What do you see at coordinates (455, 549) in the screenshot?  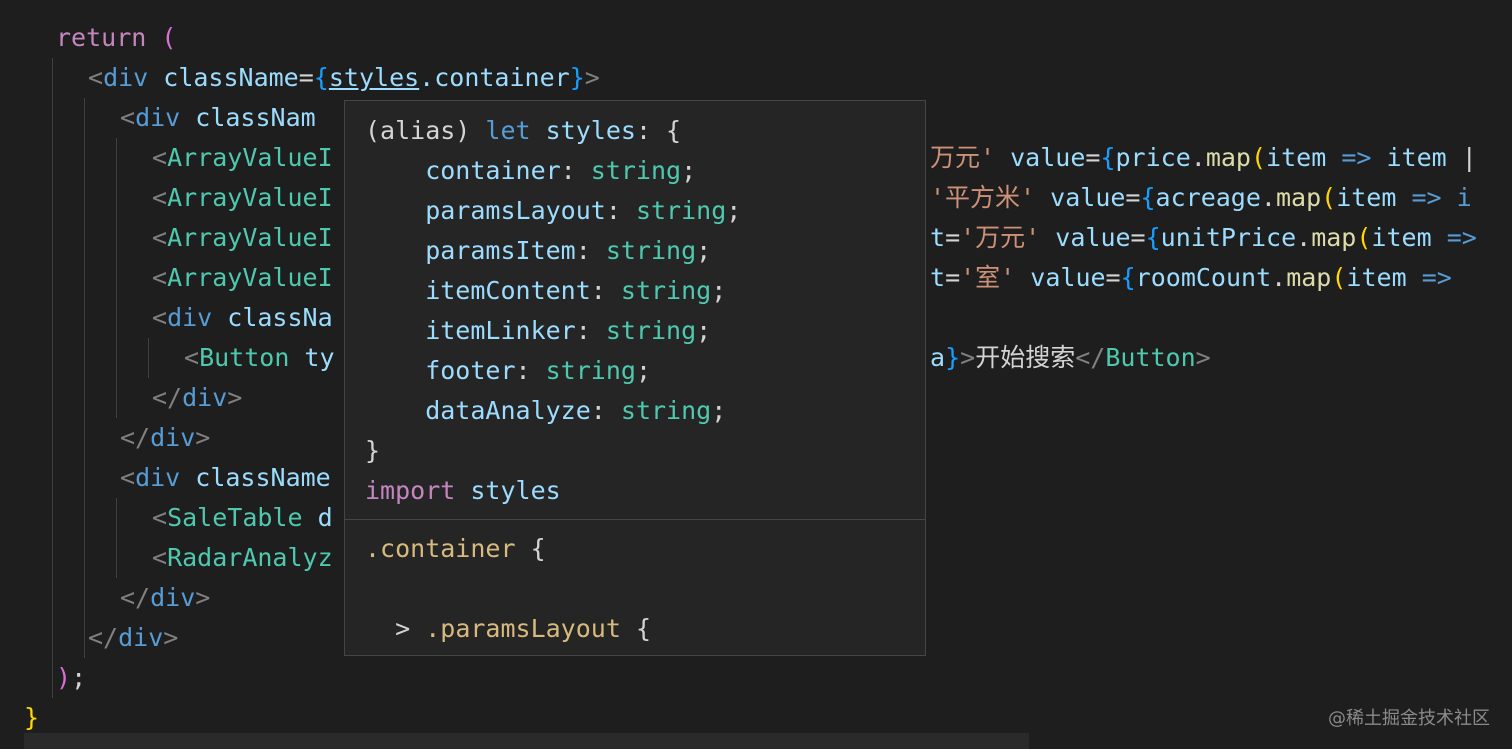 I see `hover-css-line: .container {` at bounding box center [455, 549].